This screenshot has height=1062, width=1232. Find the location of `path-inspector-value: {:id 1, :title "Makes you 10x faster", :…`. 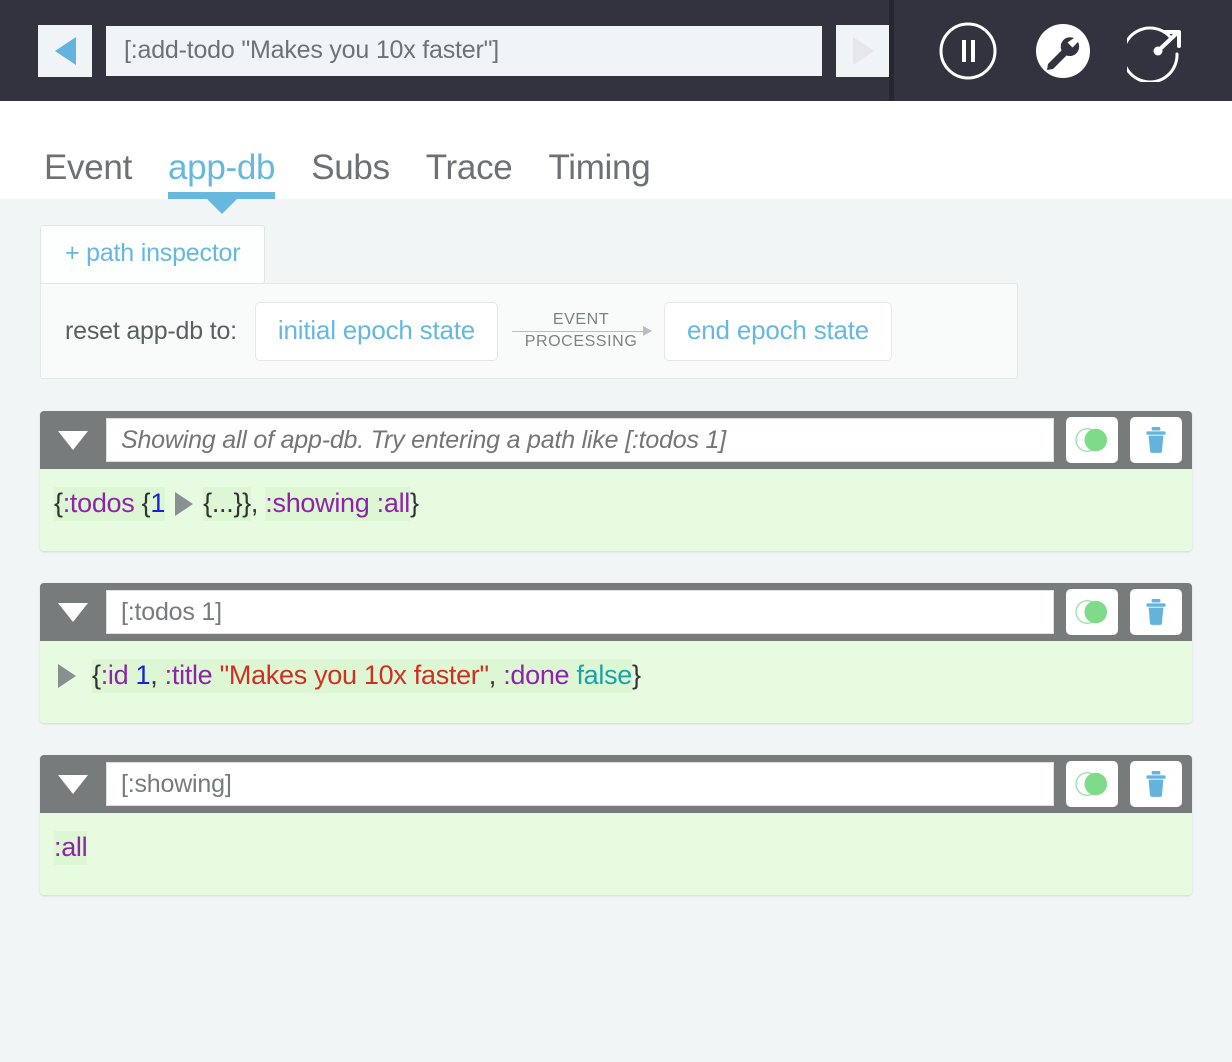

path-inspector-value: {:id 1, :title "Makes you 10x faster", :… is located at coordinates (616, 682).